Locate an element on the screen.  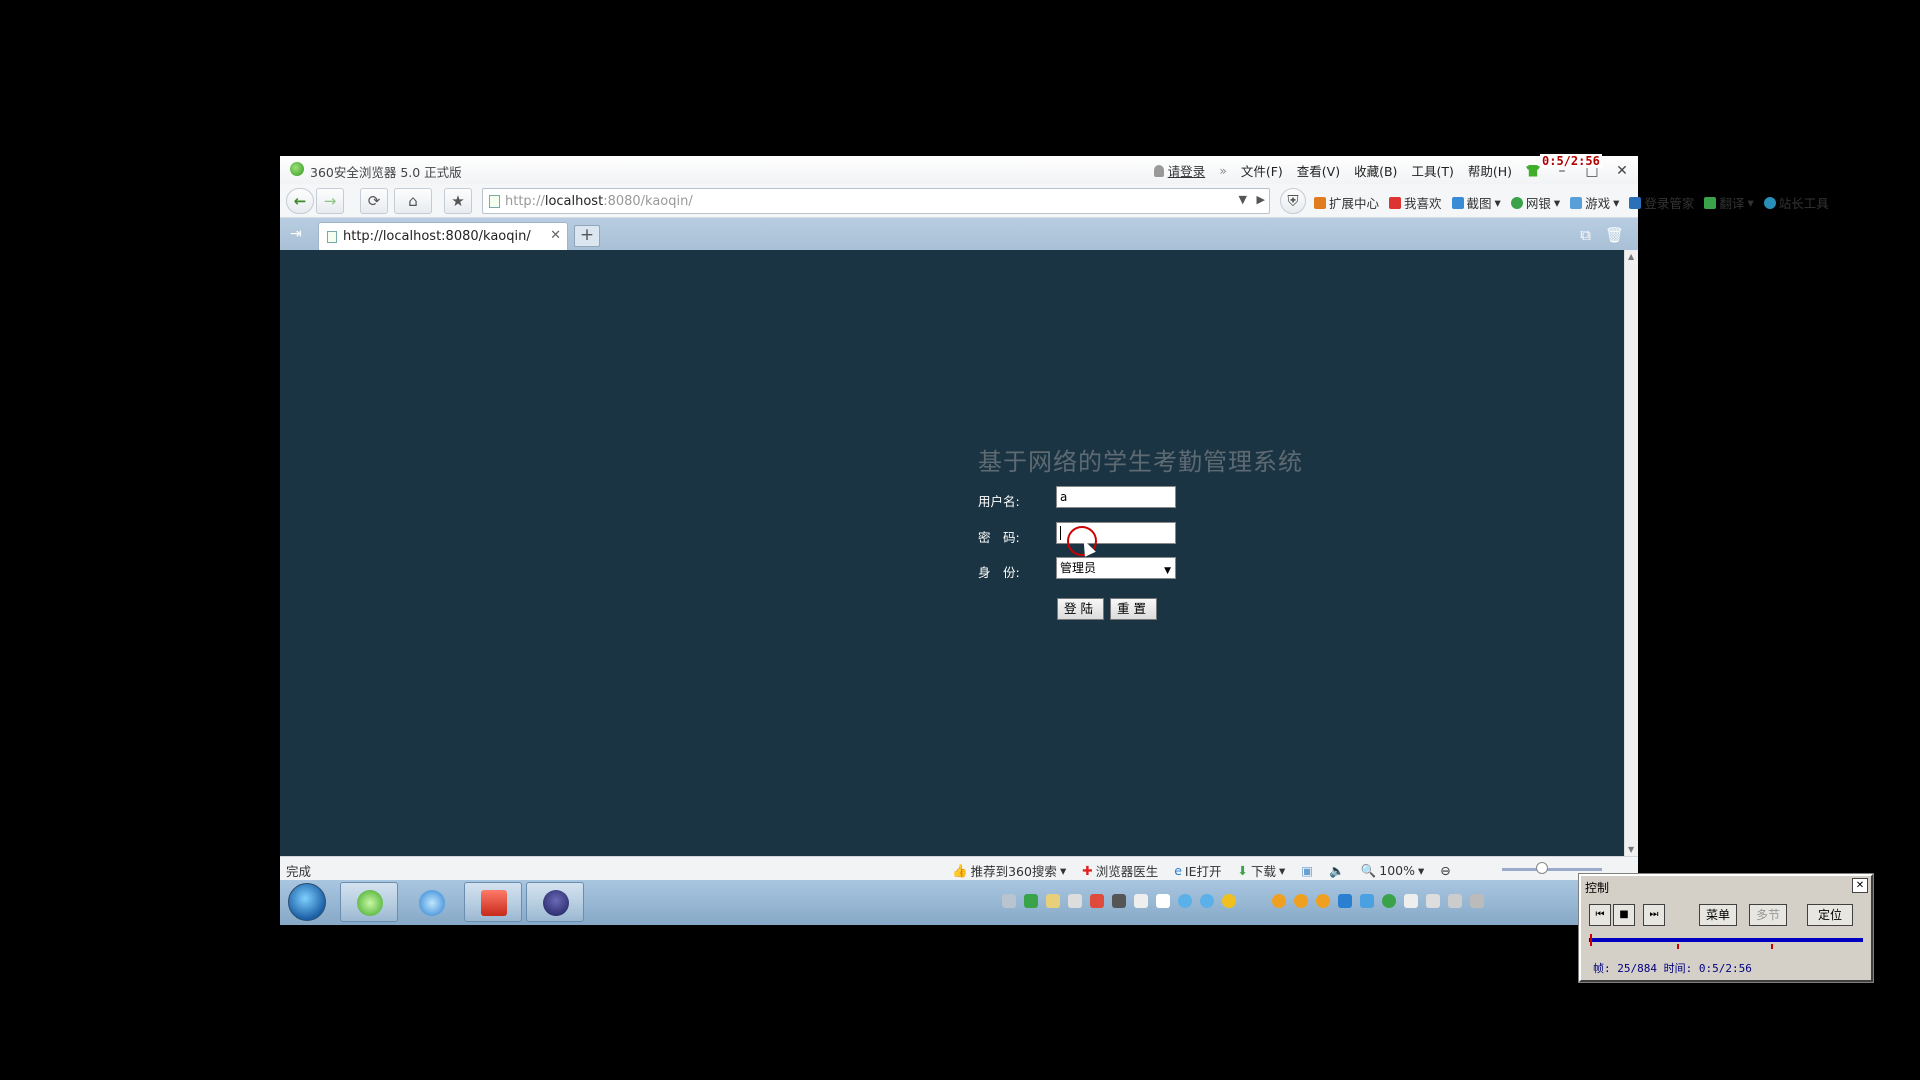
restore-tabs-icon: ⧉ is located at coordinates (1585, 235).